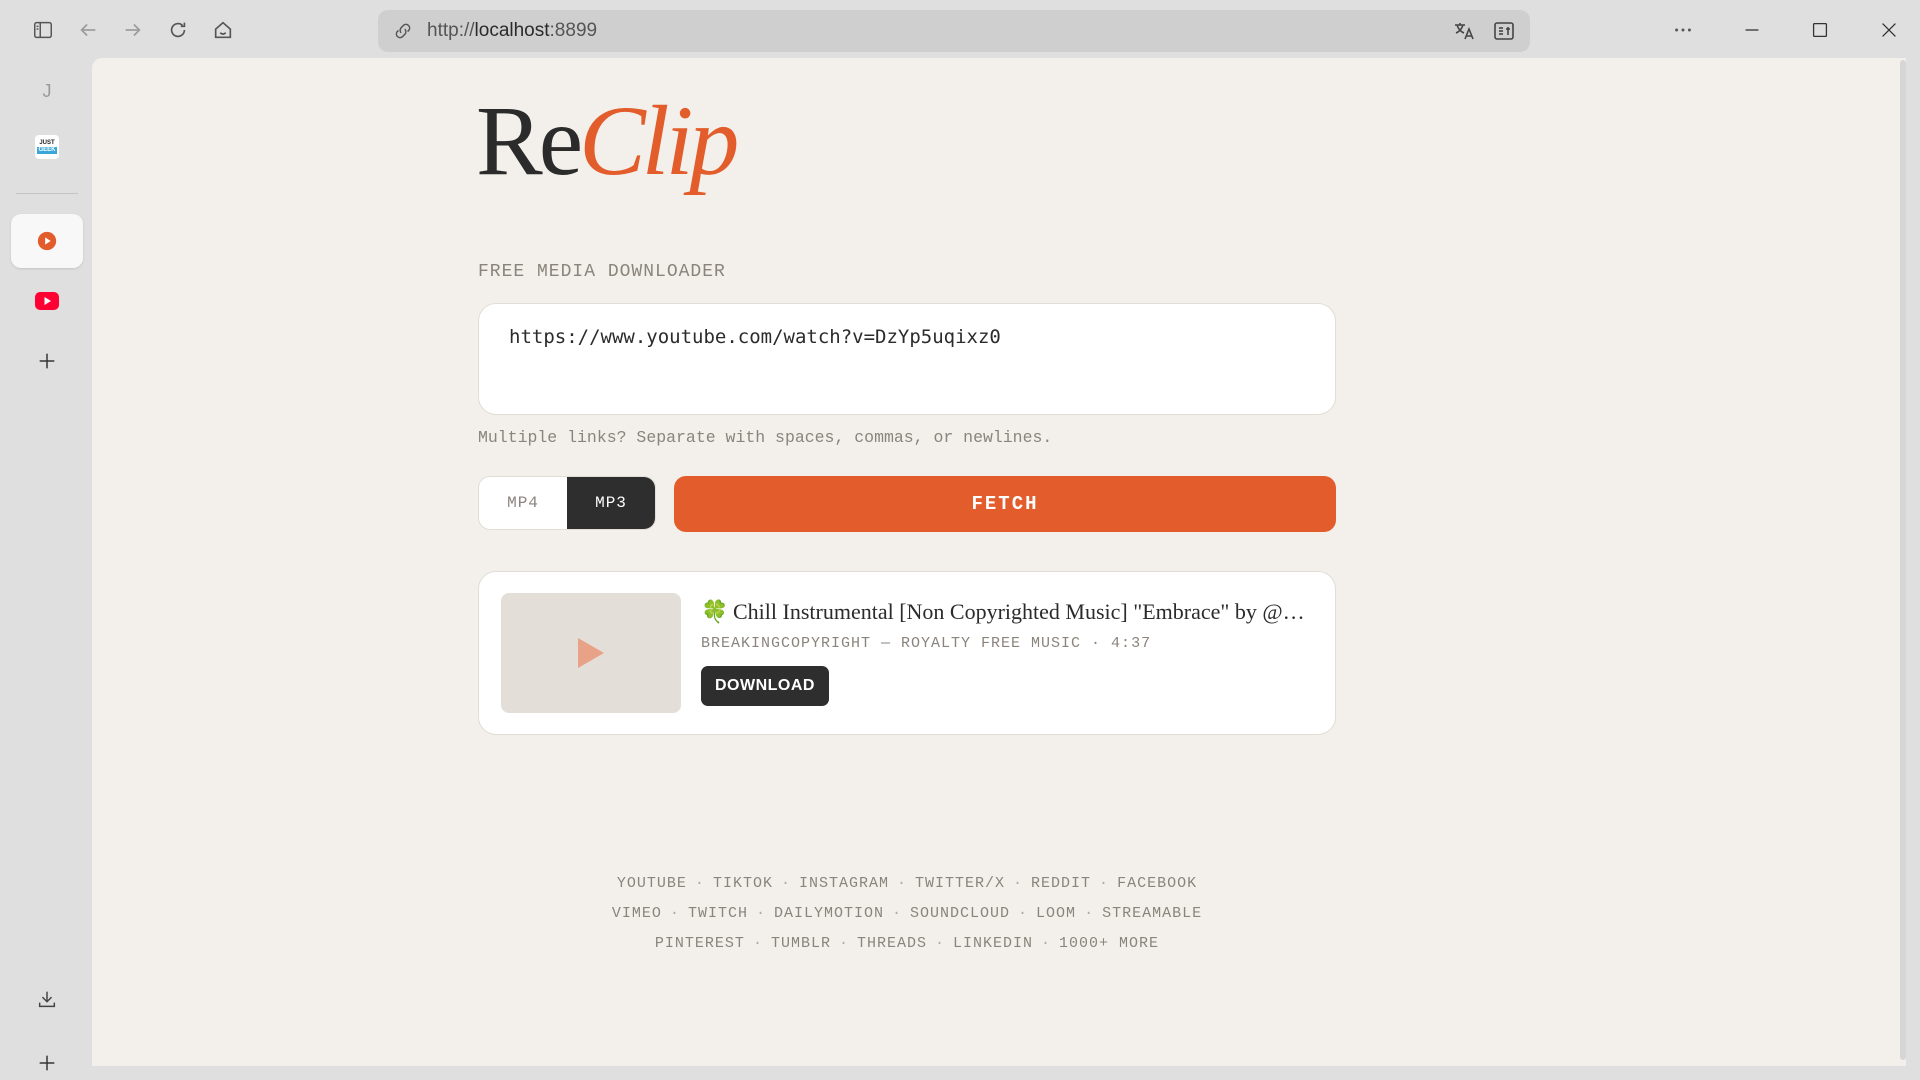 This screenshot has width=1920, height=1080. Describe the element at coordinates (891, 943) in the screenshot. I see `platform-threads: THREADS` at that location.